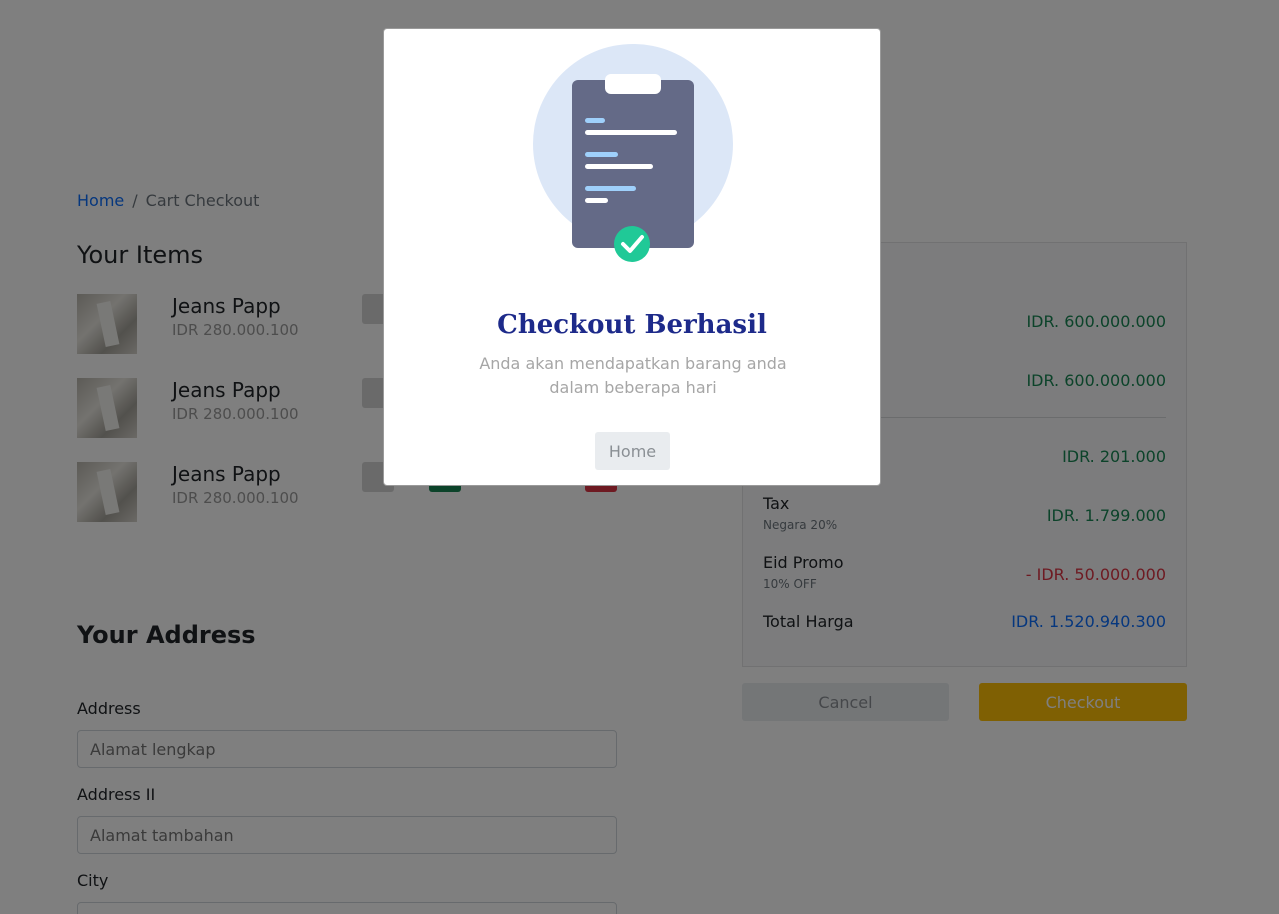 The width and height of the screenshot is (1279, 914). What do you see at coordinates (632, 451) in the screenshot?
I see `home-button: Home` at bounding box center [632, 451].